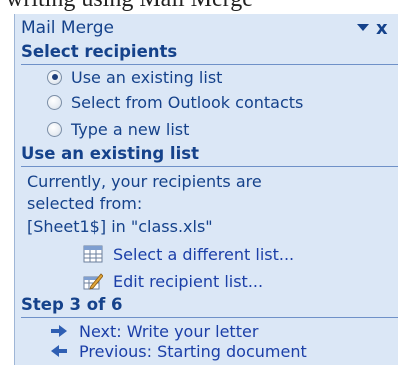 This screenshot has height=365, width=398. I want to click on pane-title: Mail Merge, so click(68, 28).